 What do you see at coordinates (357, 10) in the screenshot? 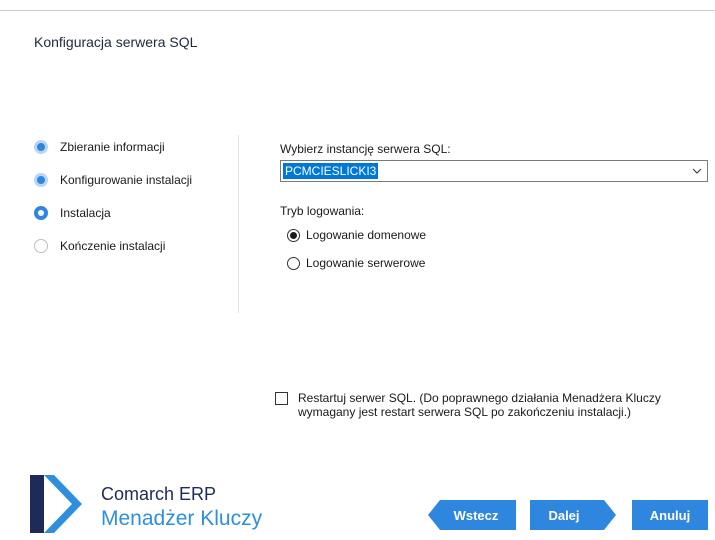
I see `window-frame-top` at bounding box center [357, 10].